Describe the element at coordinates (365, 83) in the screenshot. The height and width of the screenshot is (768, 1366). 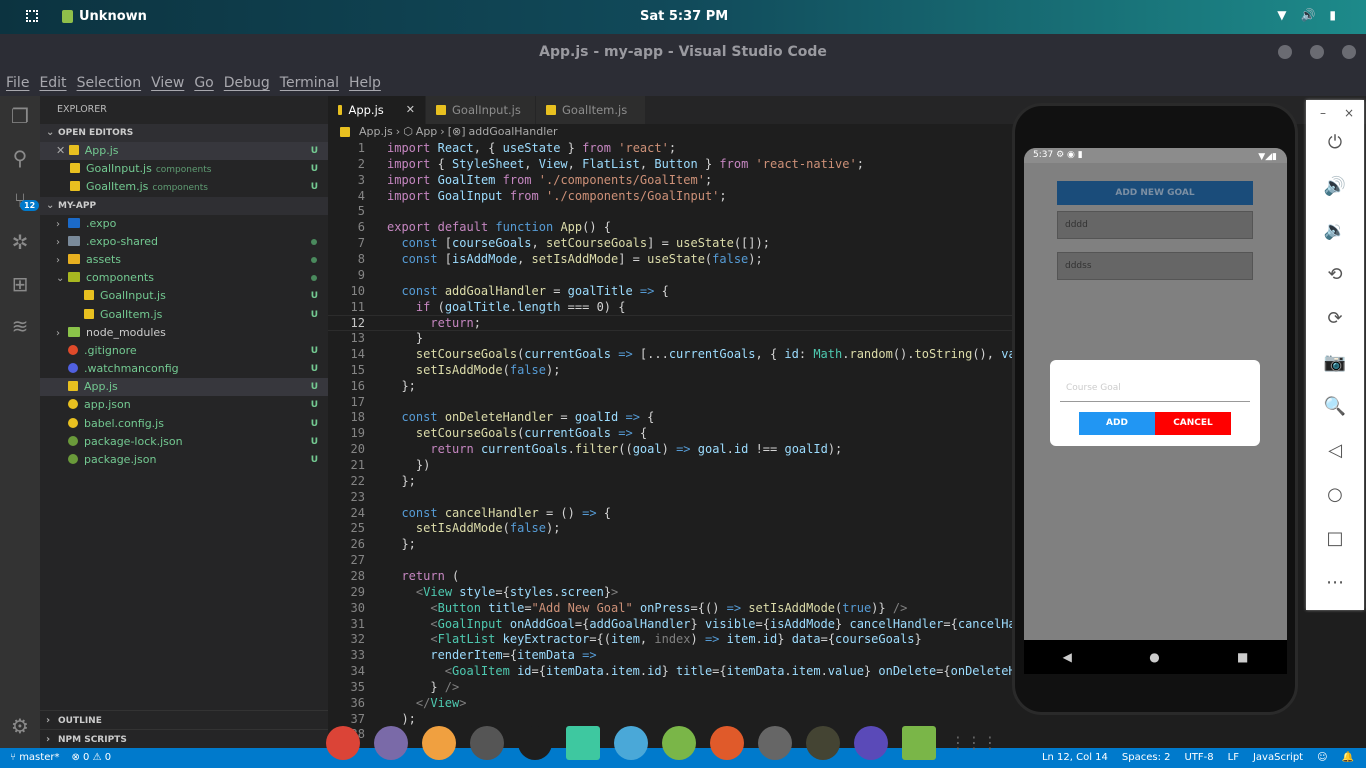
I see `menu-help: Help` at that location.